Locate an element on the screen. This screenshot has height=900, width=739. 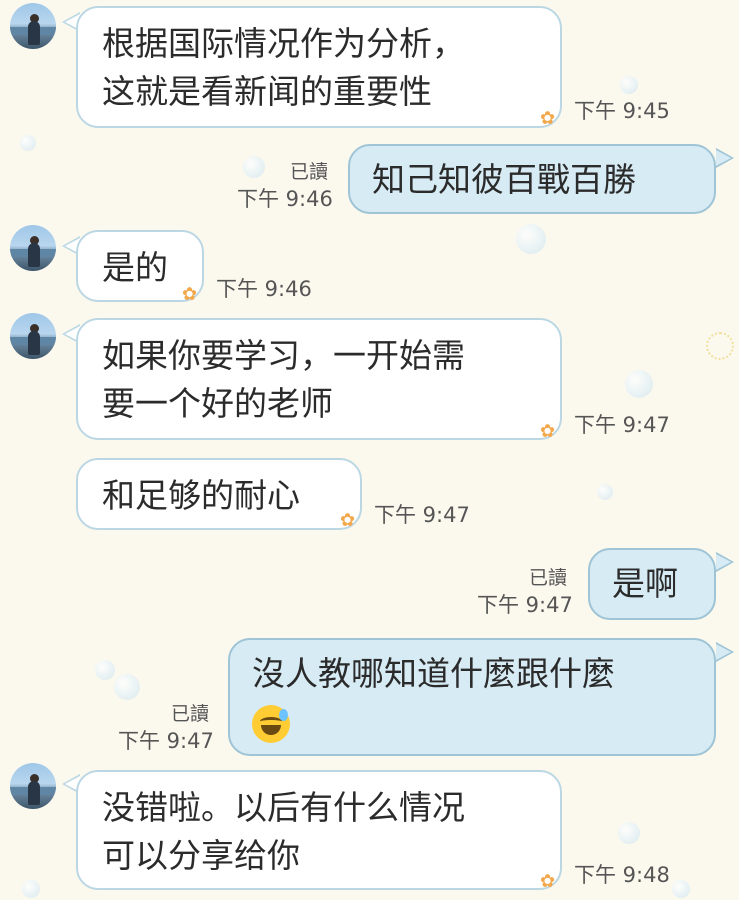
message-time: 下午 9:45 is located at coordinates (622, 111).